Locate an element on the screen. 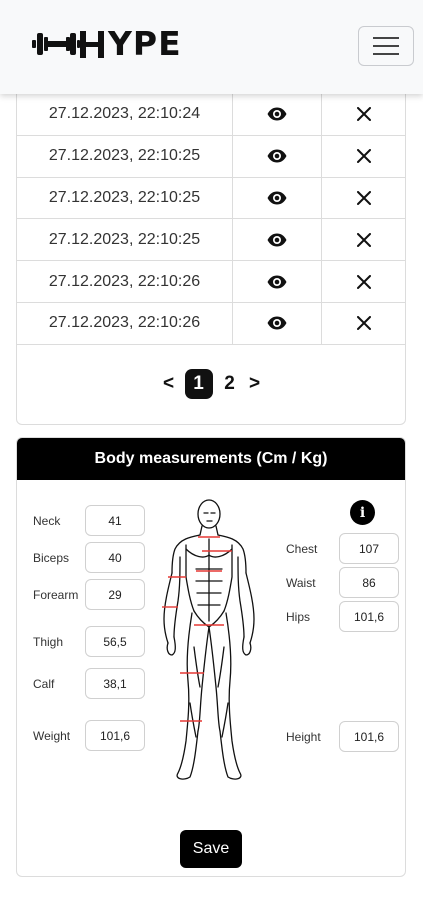 This screenshot has height=903, width=423. pagination: < 1 2 > is located at coordinates (211, 384).